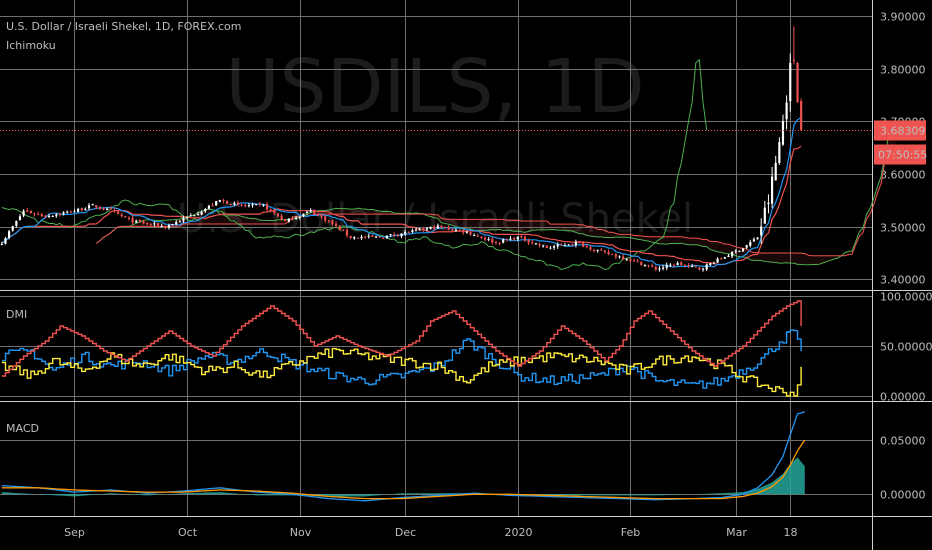  Describe the element at coordinates (519, 532) in the screenshot. I see `x-tick-label: 2020` at that location.